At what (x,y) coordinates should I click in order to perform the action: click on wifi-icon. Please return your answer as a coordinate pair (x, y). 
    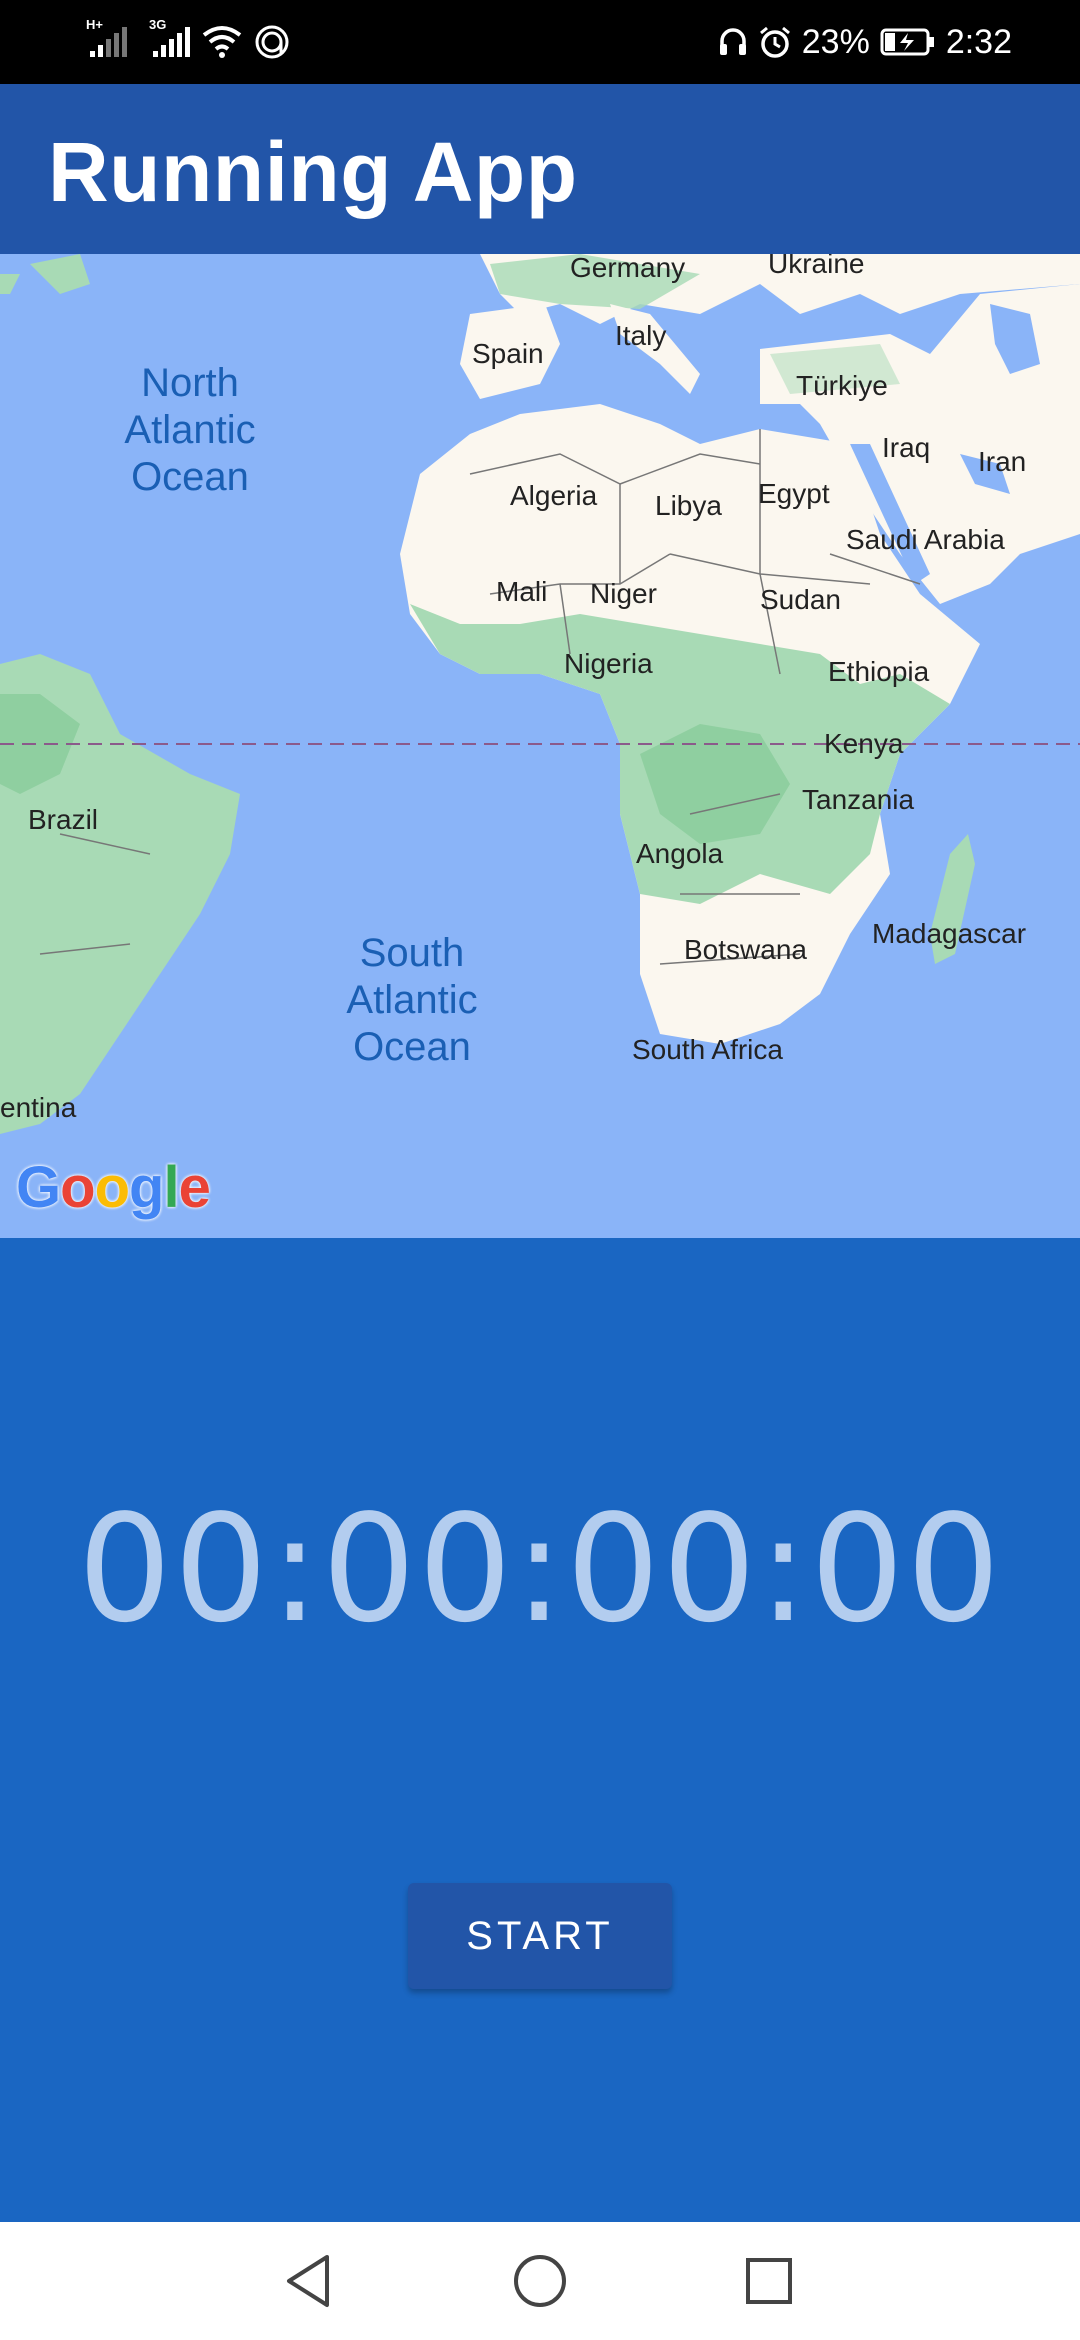
    Looking at the image, I should click on (222, 42).